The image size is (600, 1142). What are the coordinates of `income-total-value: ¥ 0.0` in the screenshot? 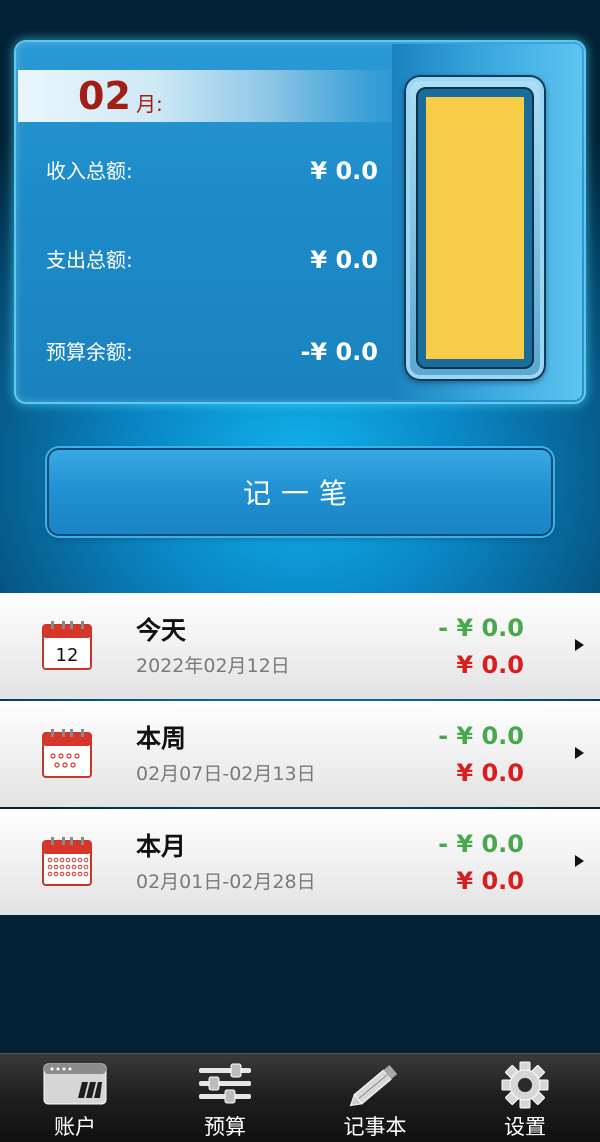 It's located at (344, 171).